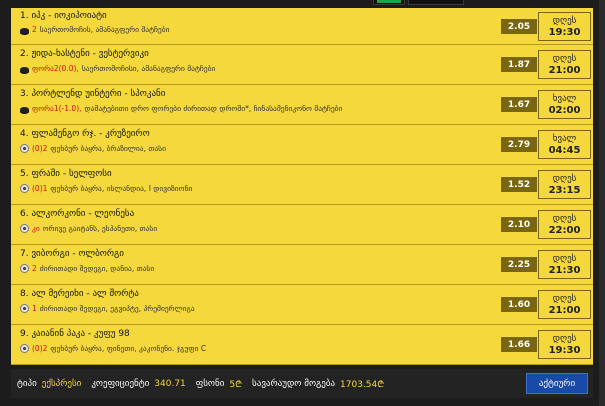  Describe the element at coordinates (93, 94) in the screenshot. I see `match-title: 3. პორტლენდ უინტერი - სპოკანი` at that location.